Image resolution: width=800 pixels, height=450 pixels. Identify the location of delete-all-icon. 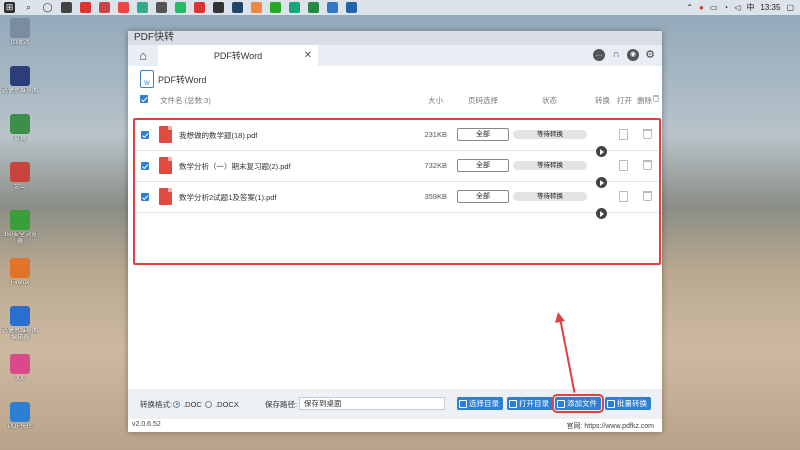
(656, 98).